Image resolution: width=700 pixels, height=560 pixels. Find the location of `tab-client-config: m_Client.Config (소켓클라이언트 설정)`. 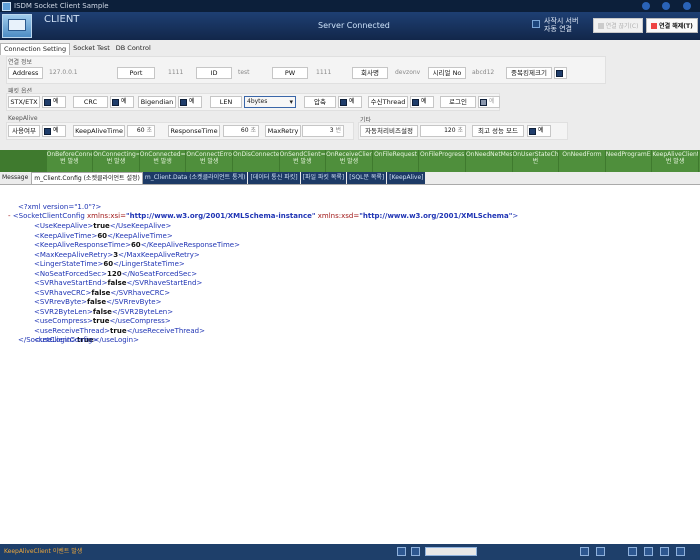

tab-client-config: m_Client.Config (소켓클라이언트 설정) is located at coordinates (87, 178).